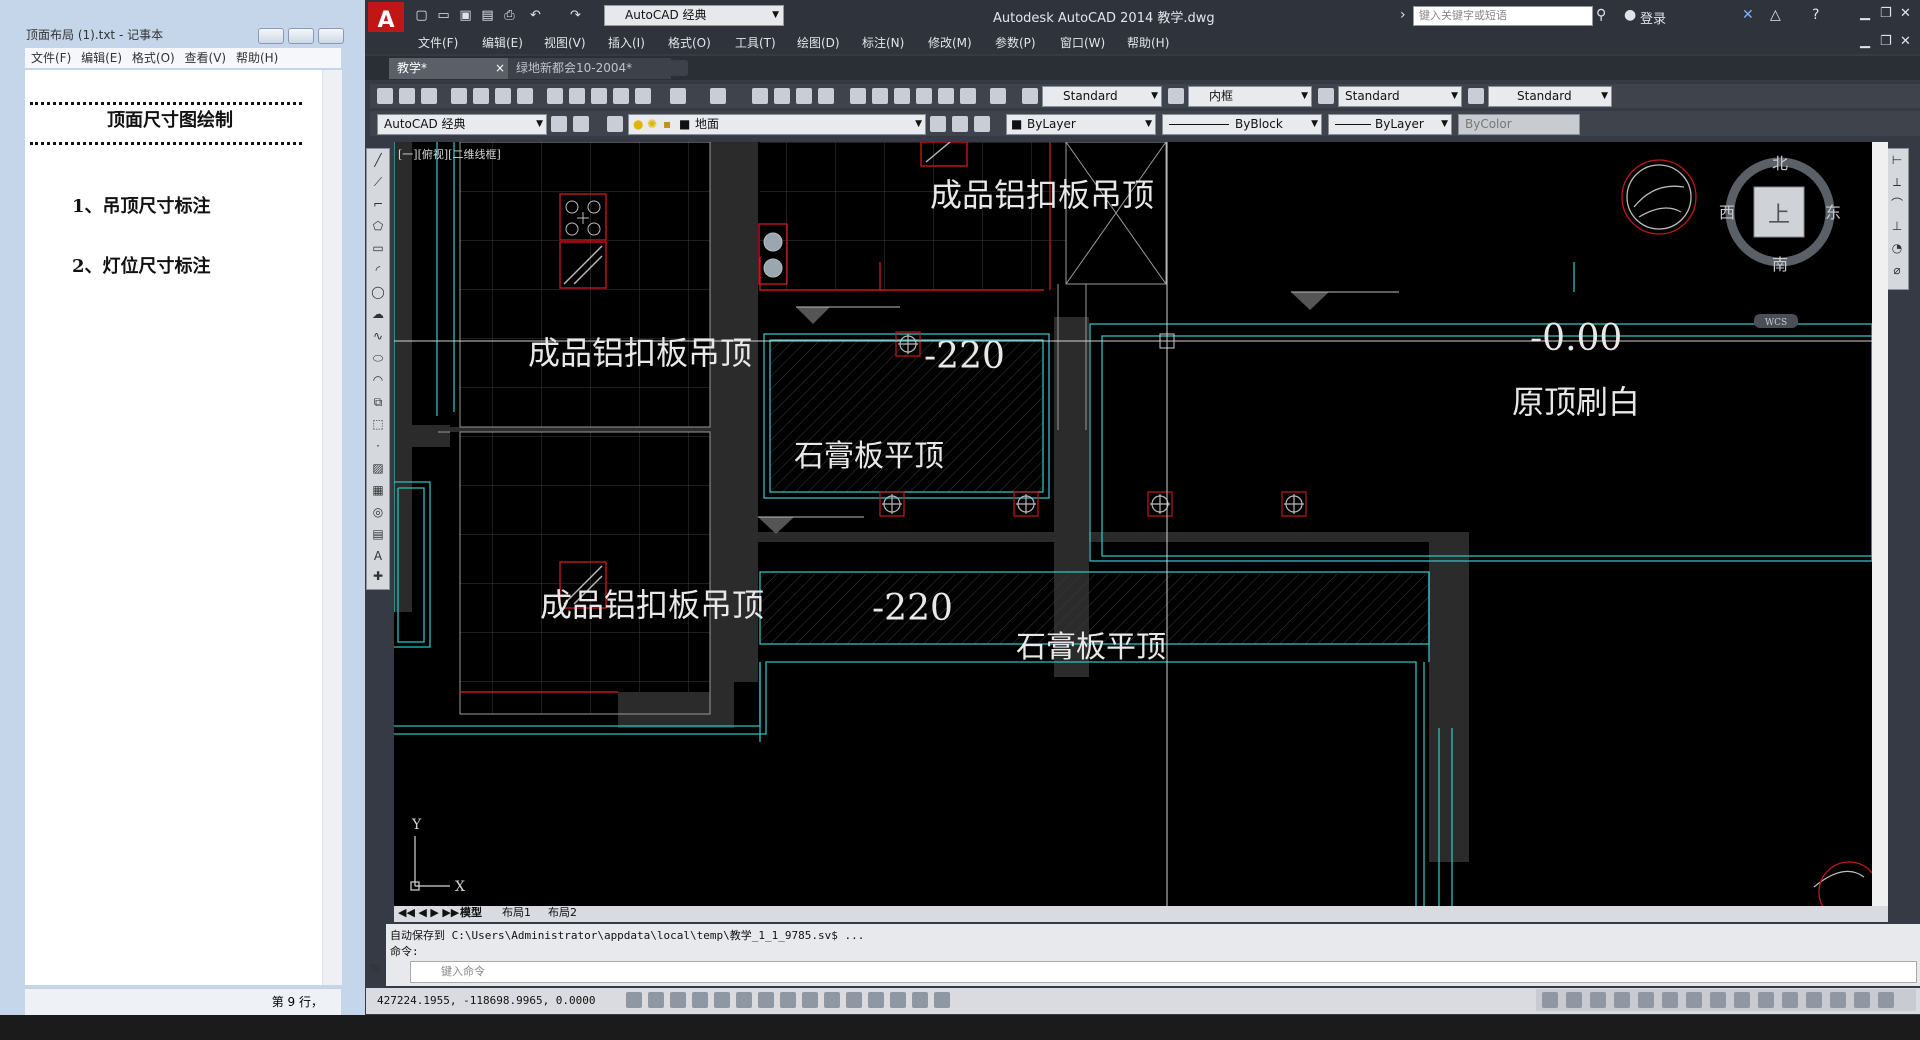 Image resolution: width=1920 pixels, height=1040 pixels. I want to click on user-icon: ●, so click(1630, 15).